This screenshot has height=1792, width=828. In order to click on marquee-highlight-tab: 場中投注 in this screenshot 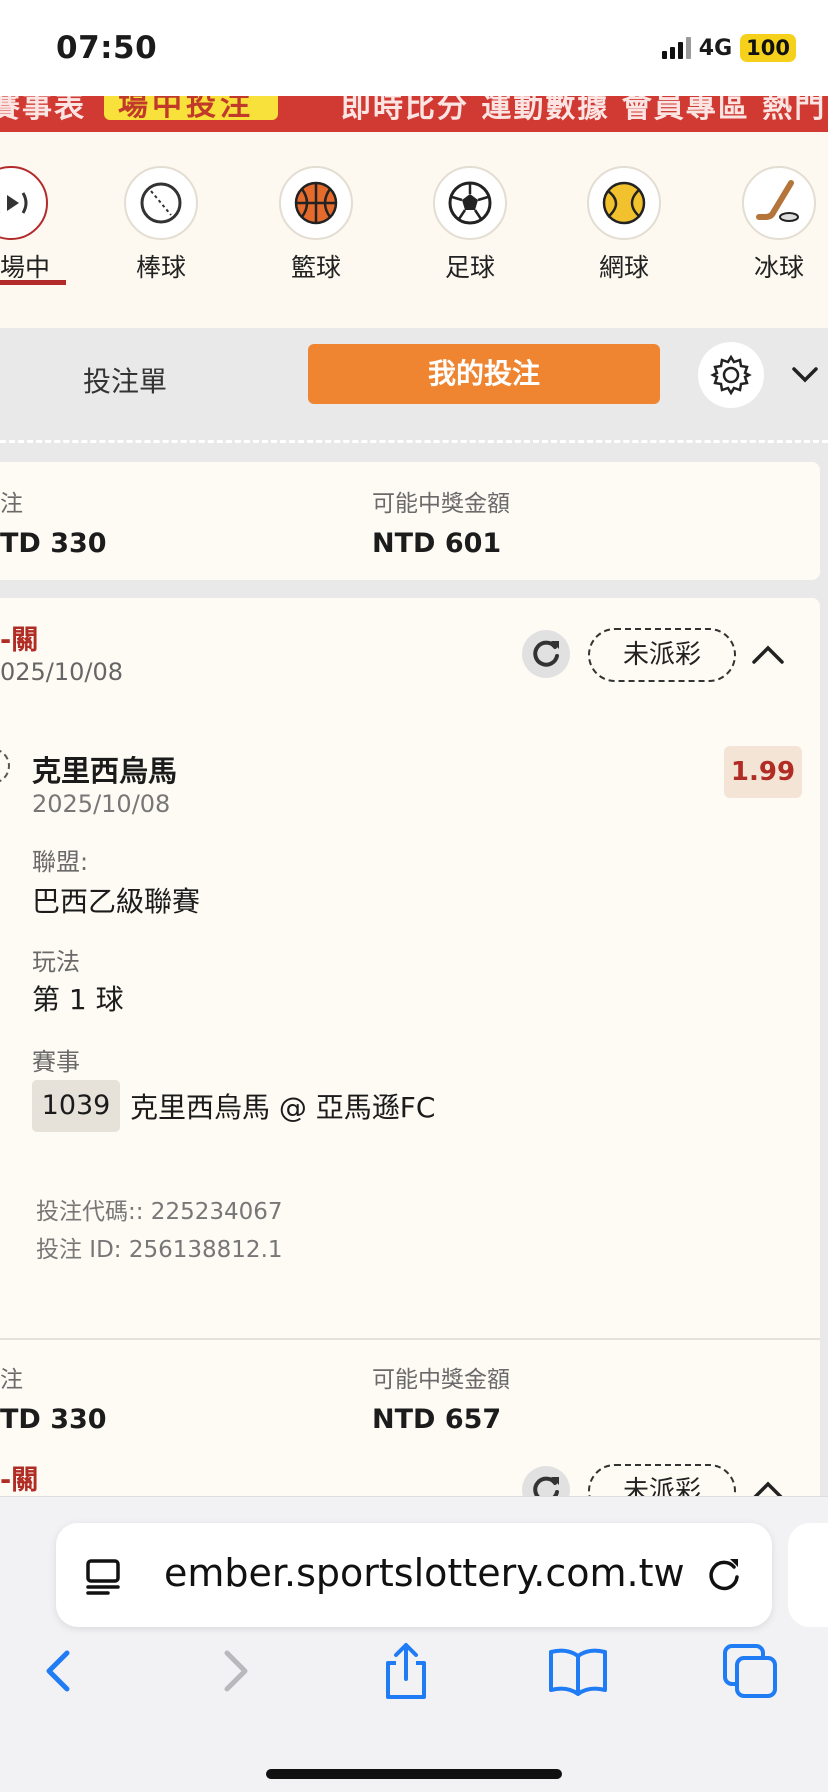, I will do `click(191, 108)`.